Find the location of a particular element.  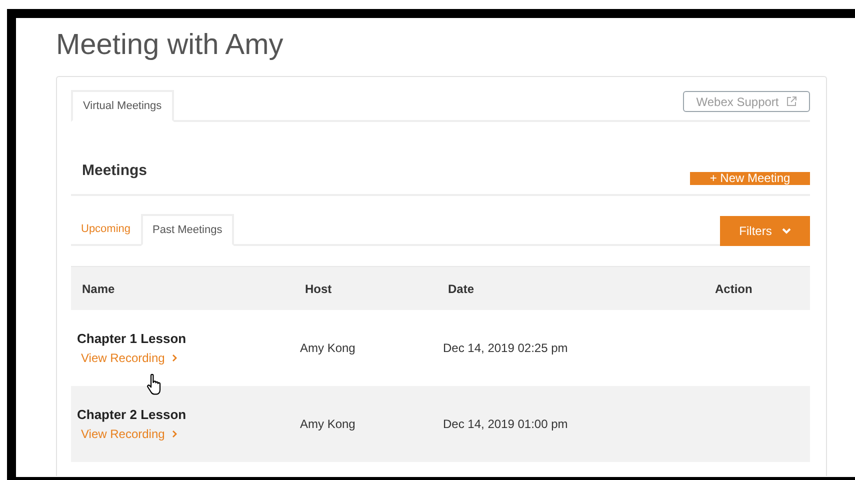

new-meeting-button: + New Meeting is located at coordinates (750, 178).